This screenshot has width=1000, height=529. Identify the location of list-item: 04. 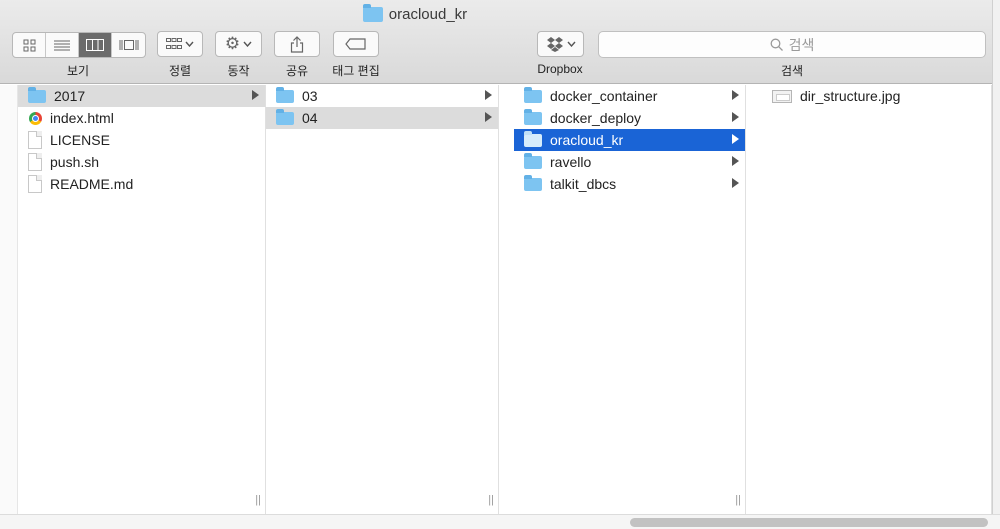
(382, 118).